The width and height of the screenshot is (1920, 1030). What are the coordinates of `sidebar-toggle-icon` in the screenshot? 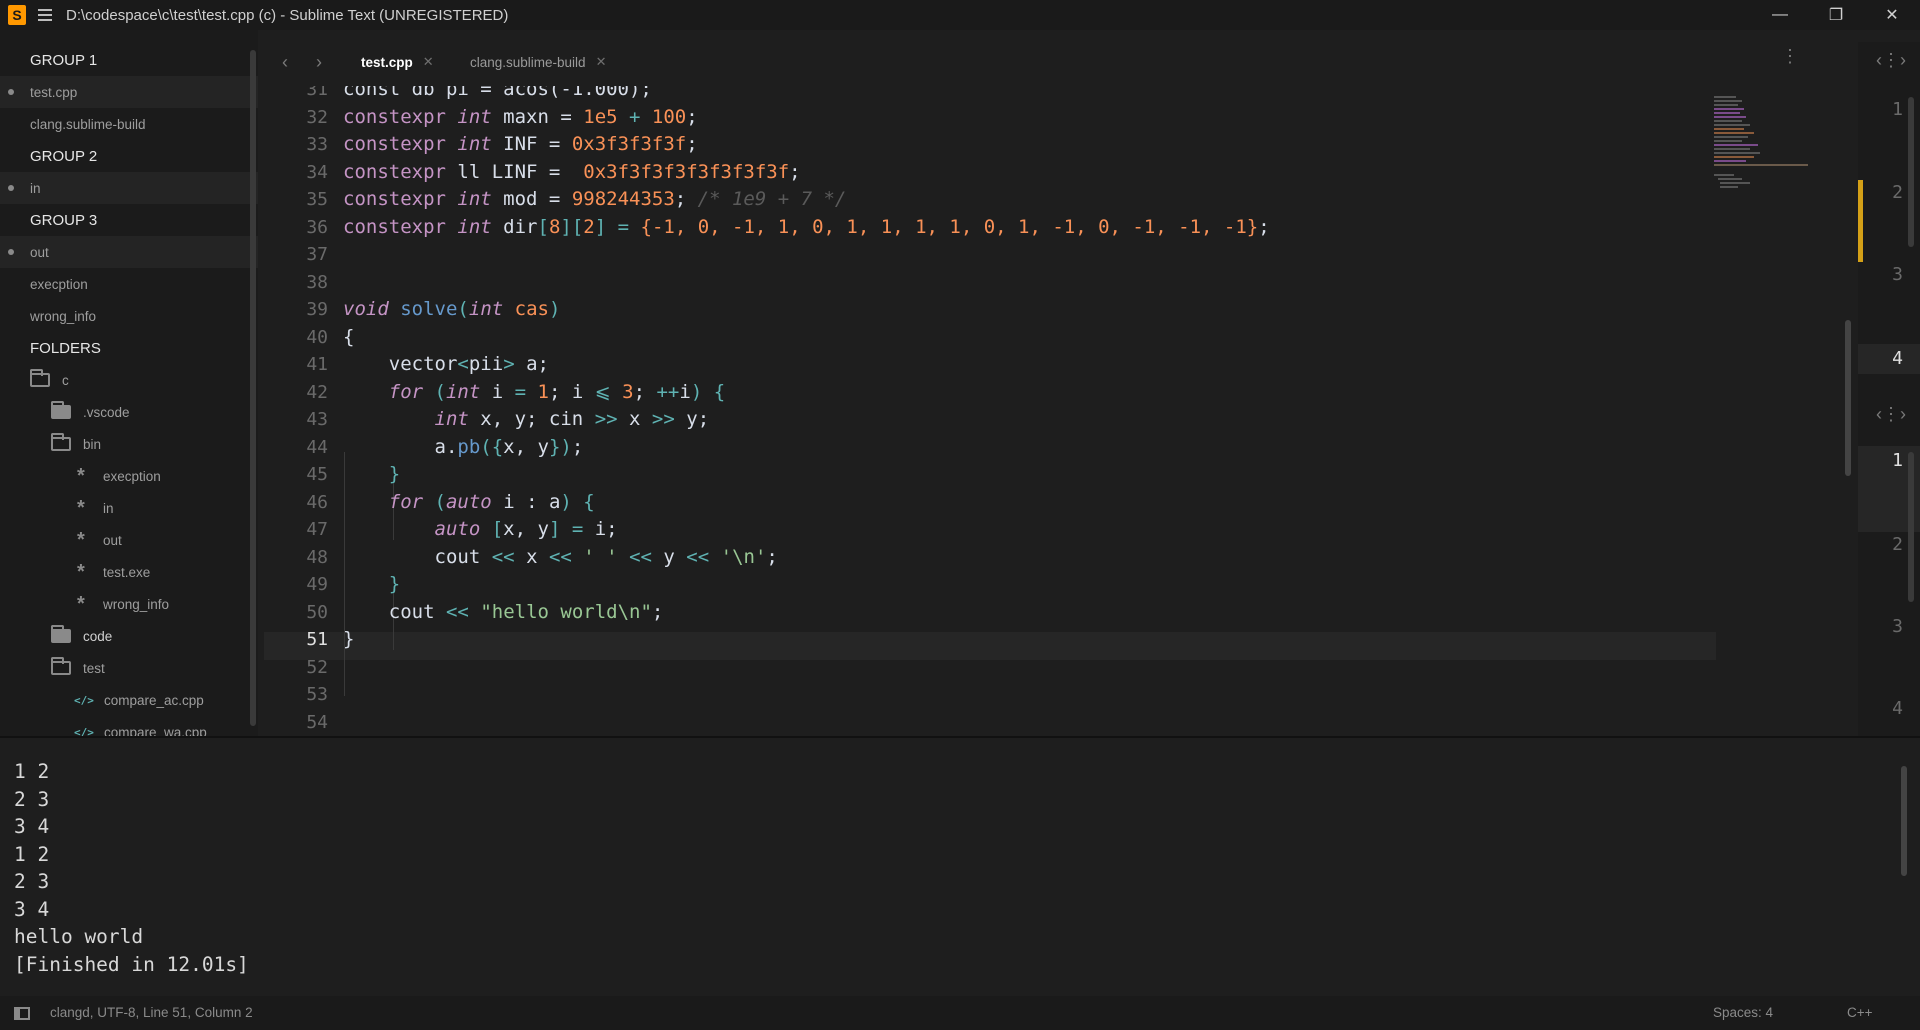 It's located at (22, 1013).